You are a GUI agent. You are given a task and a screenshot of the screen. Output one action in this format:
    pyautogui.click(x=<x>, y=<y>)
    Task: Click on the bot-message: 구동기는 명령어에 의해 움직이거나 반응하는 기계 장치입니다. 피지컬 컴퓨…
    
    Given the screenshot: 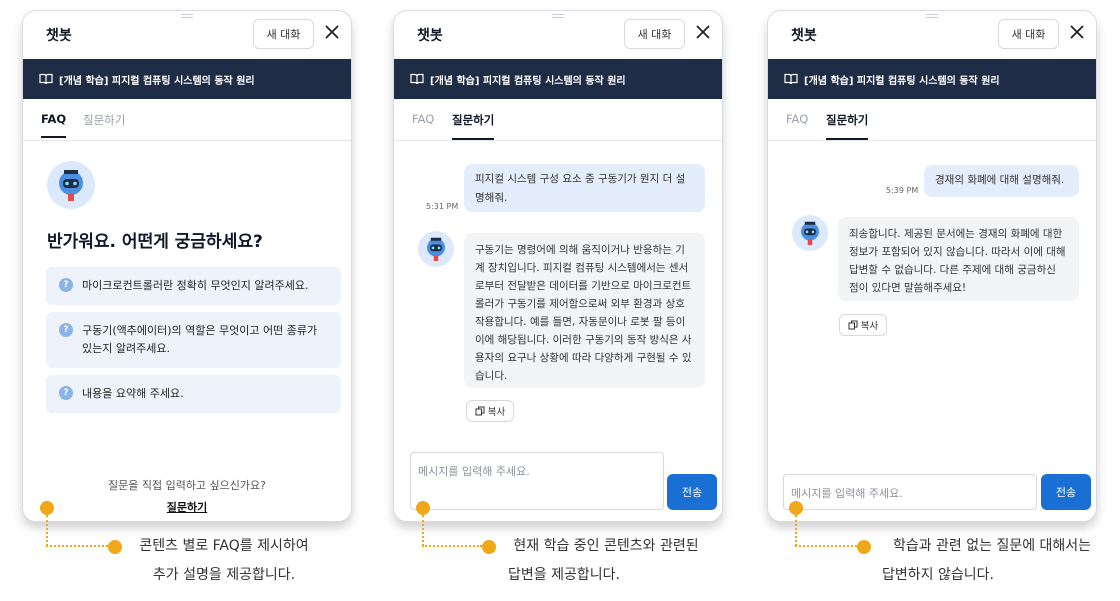 What is the action you would take?
    pyautogui.click(x=584, y=310)
    